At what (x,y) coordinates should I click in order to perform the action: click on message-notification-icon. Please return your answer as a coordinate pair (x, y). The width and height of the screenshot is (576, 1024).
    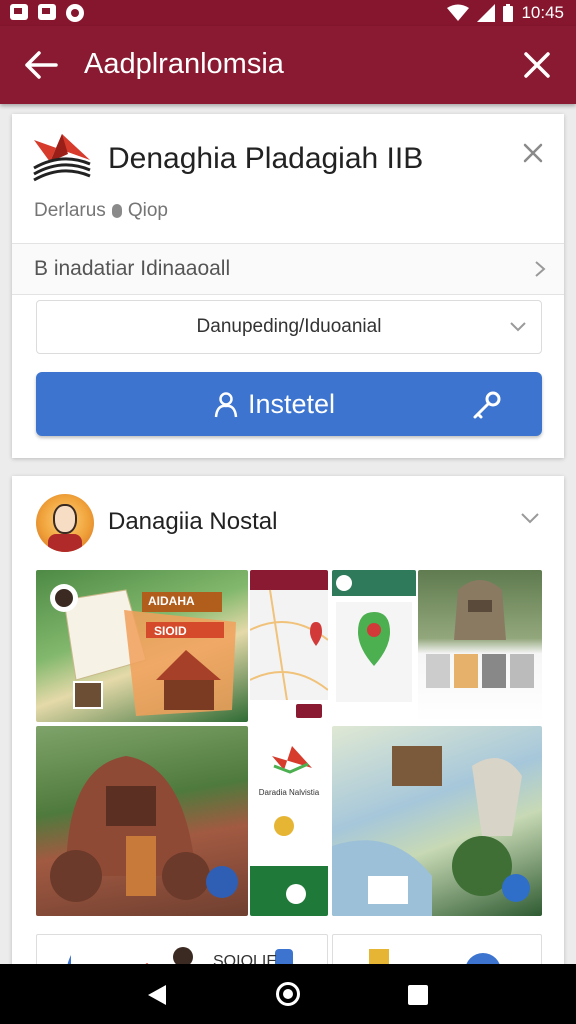
    Looking at the image, I should click on (47, 12).